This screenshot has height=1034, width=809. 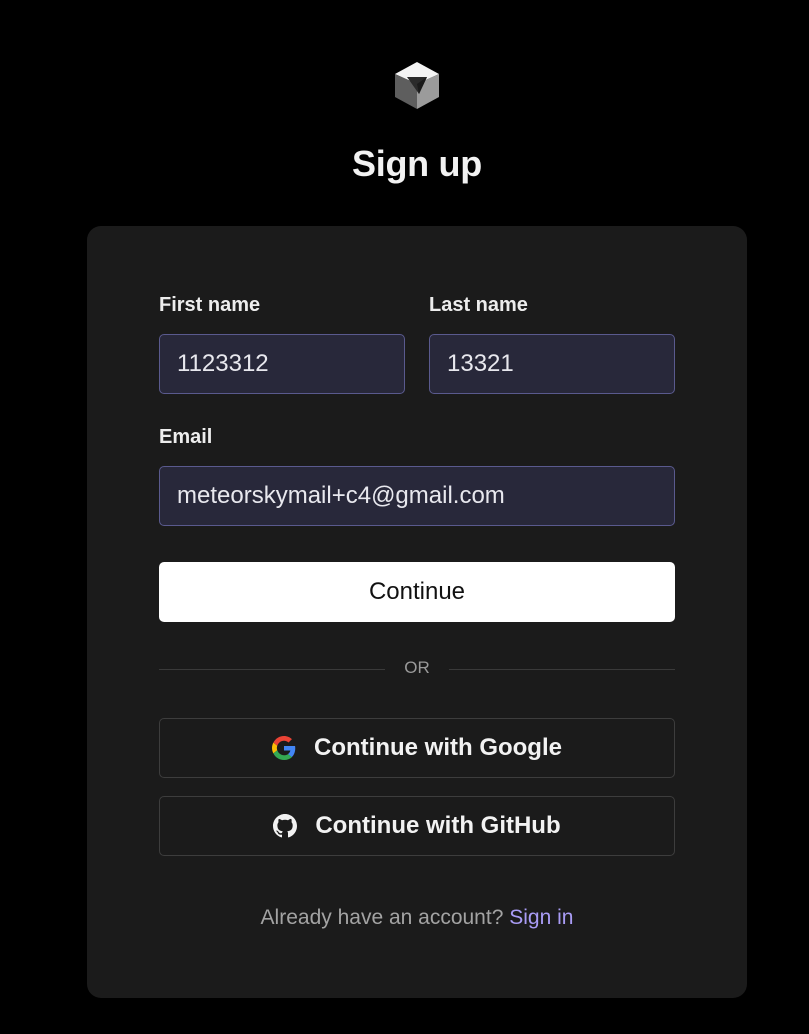 What do you see at coordinates (478, 305) in the screenshot?
I see `last-name-label: Last name` at bounding box center [478, 305].